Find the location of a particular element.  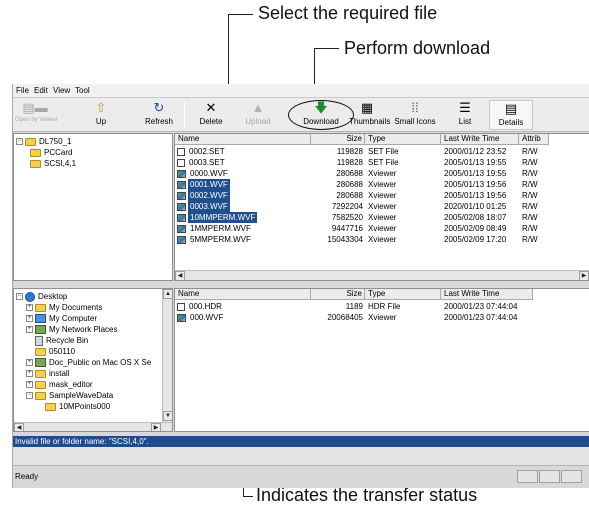

tree-item: + Doc_Public on Mac OS X Se is located at coordinates (88, 362).